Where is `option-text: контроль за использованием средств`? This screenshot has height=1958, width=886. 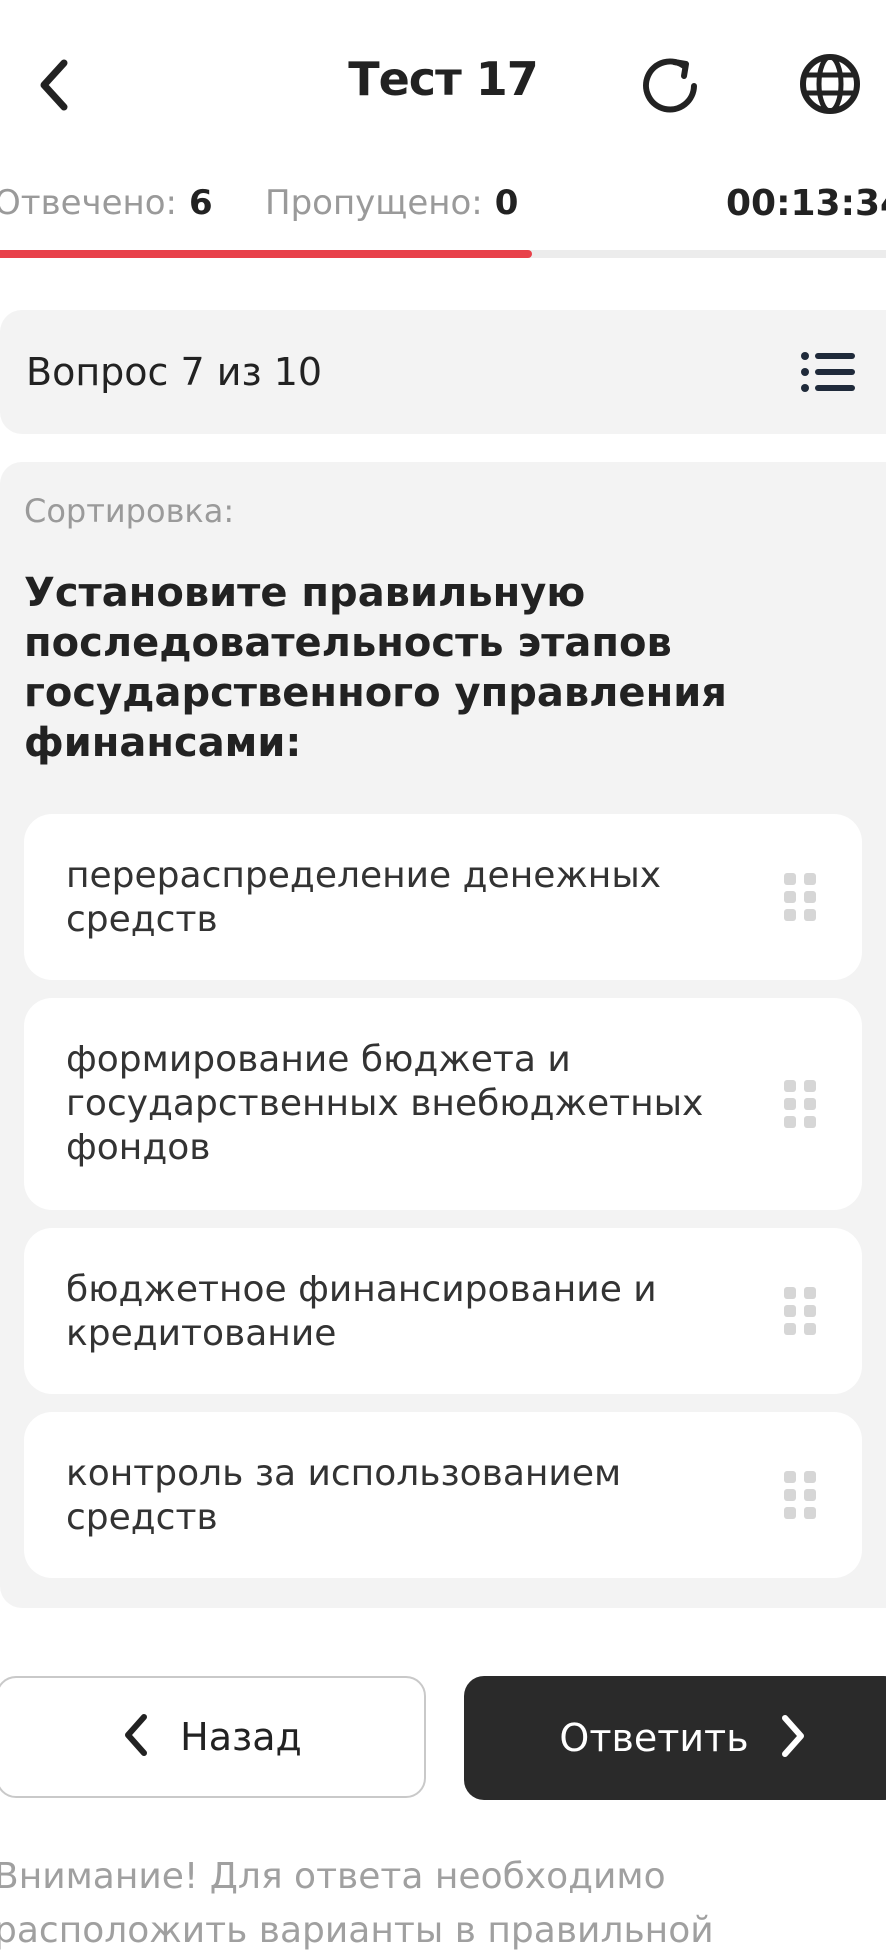
option-text: контроль за использованием средств is located at coordinates (344, 1495).